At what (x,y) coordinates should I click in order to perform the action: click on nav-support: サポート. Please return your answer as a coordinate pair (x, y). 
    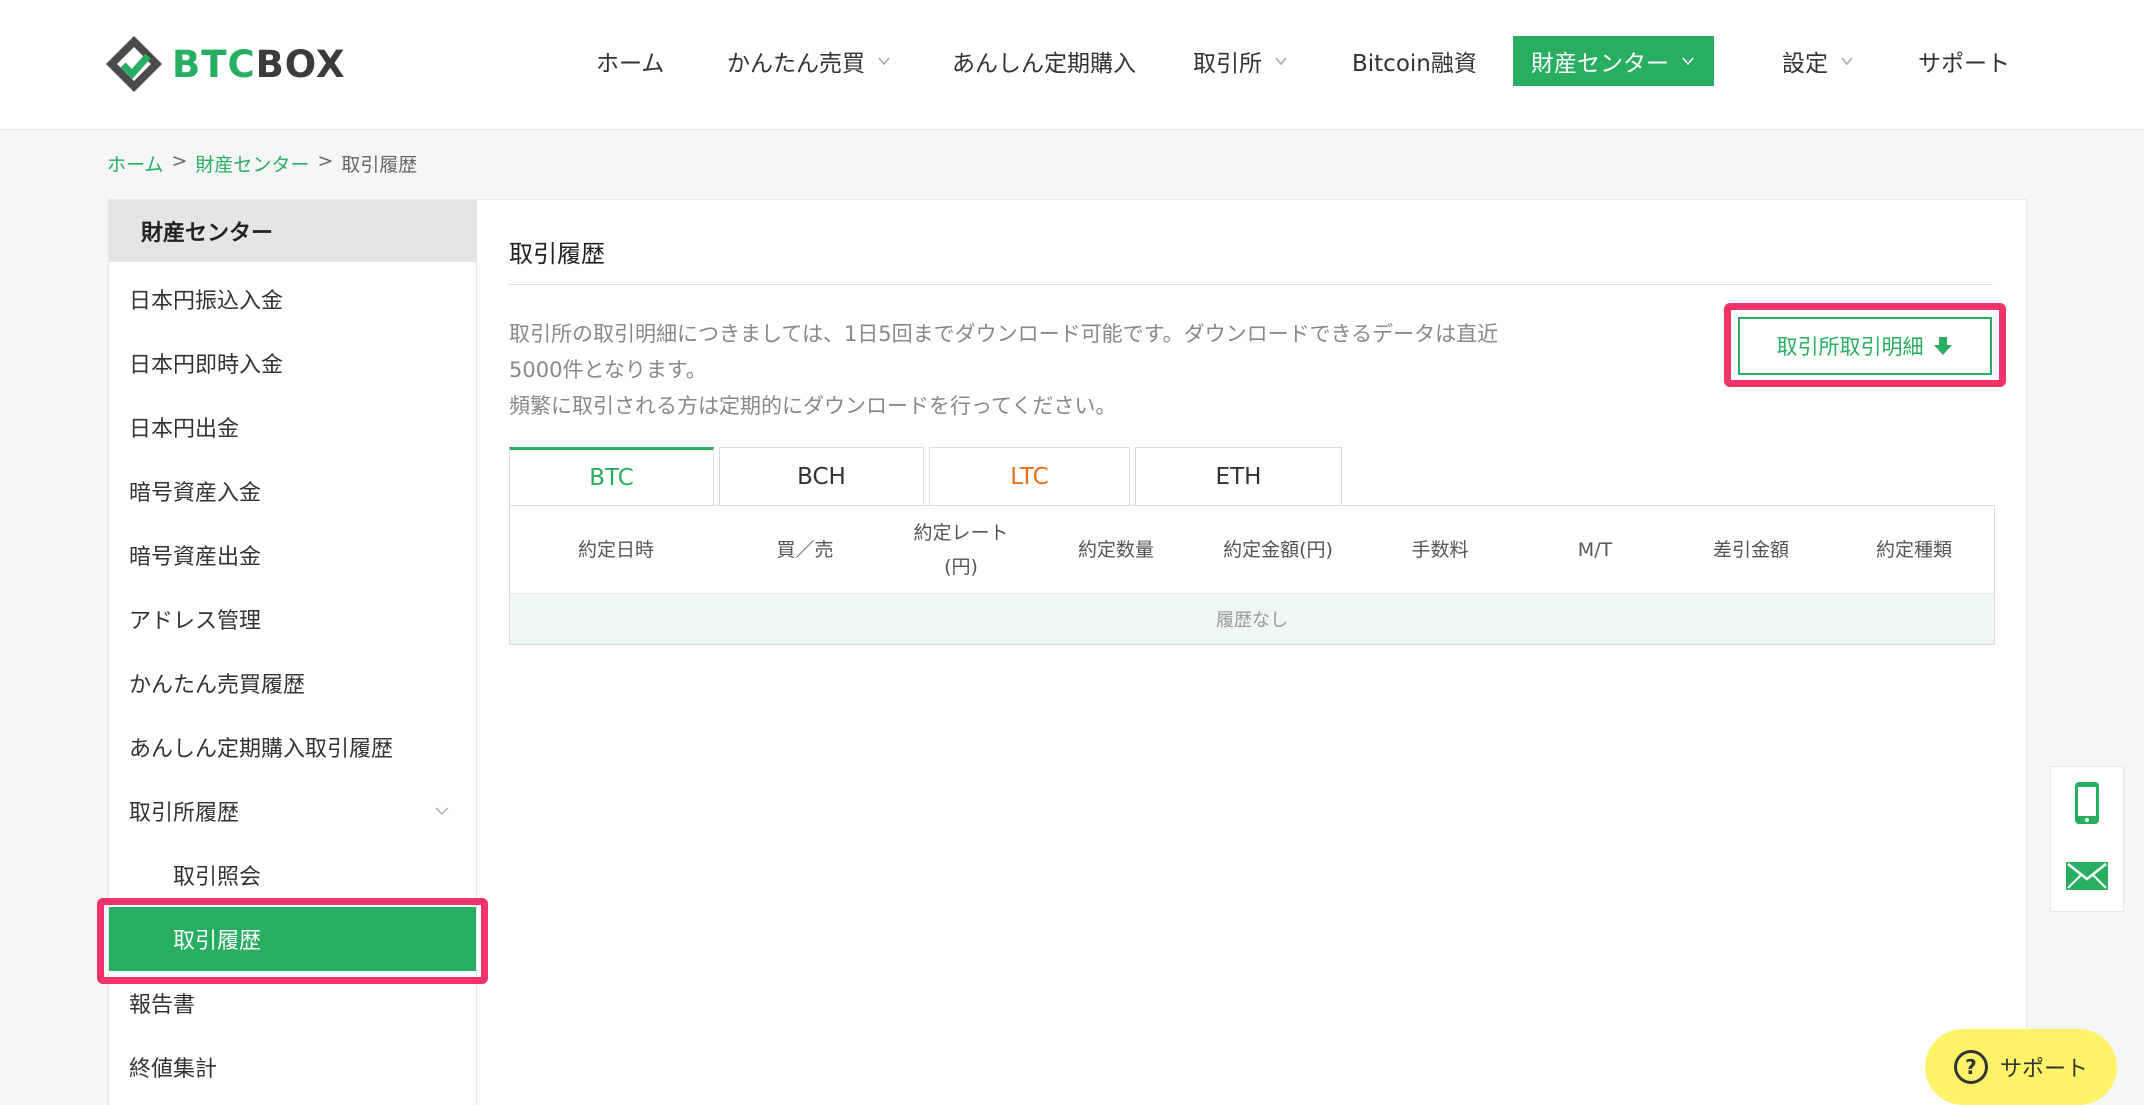
    Looking at the image, I should click on (1964, 61).